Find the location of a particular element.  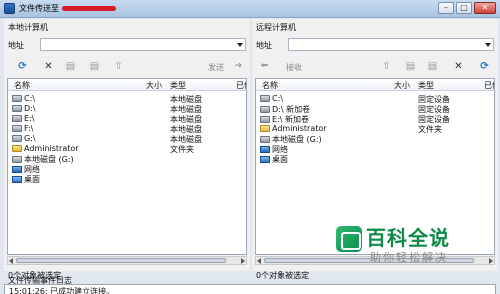

window-title: 文件传送至 is located at coordinates (67, 8).